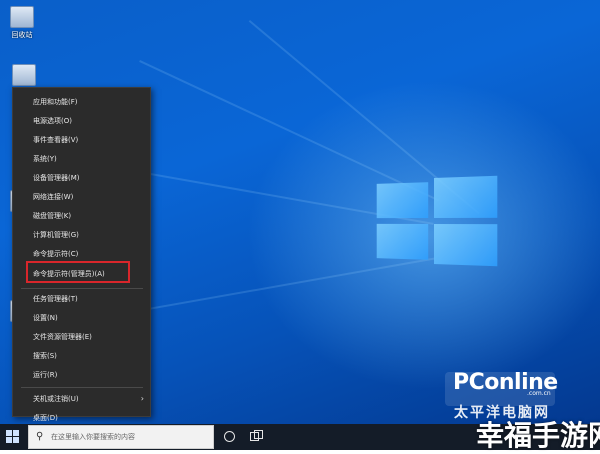 This screenshot has height=454, width=600. What do you see at coordinates (81, 299) in the screenshot?
I see `menu-item-task-manager: 任务管理器(T)` at bounding box center [81, 299].